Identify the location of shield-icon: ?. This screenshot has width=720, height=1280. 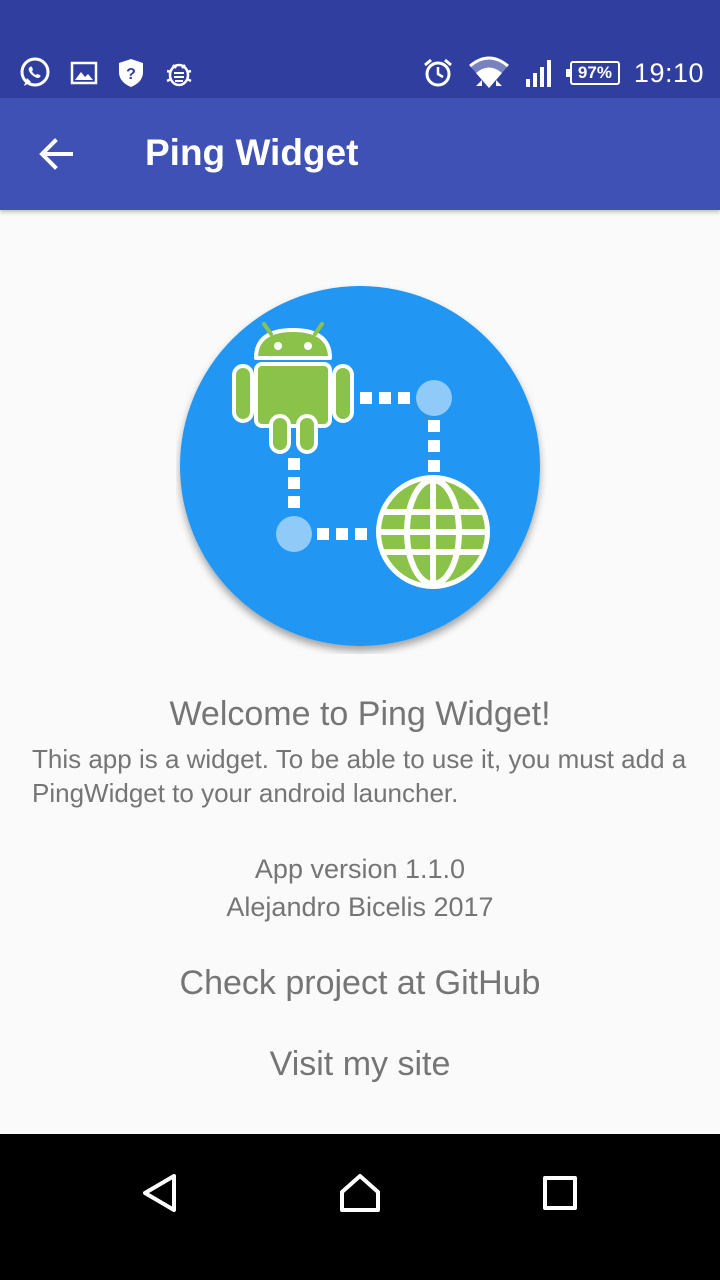
(131, 73).